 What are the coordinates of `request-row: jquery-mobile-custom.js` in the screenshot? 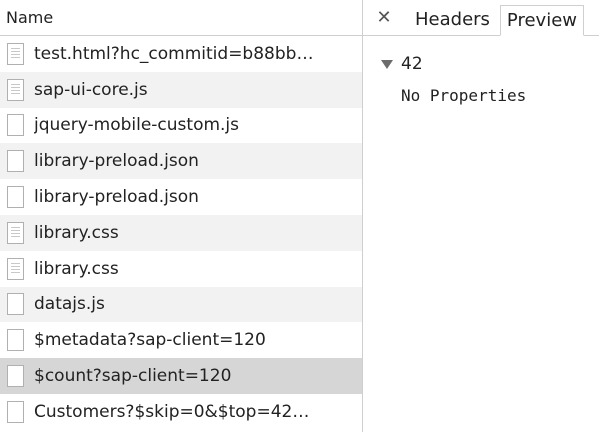 It's located at (181, 126).